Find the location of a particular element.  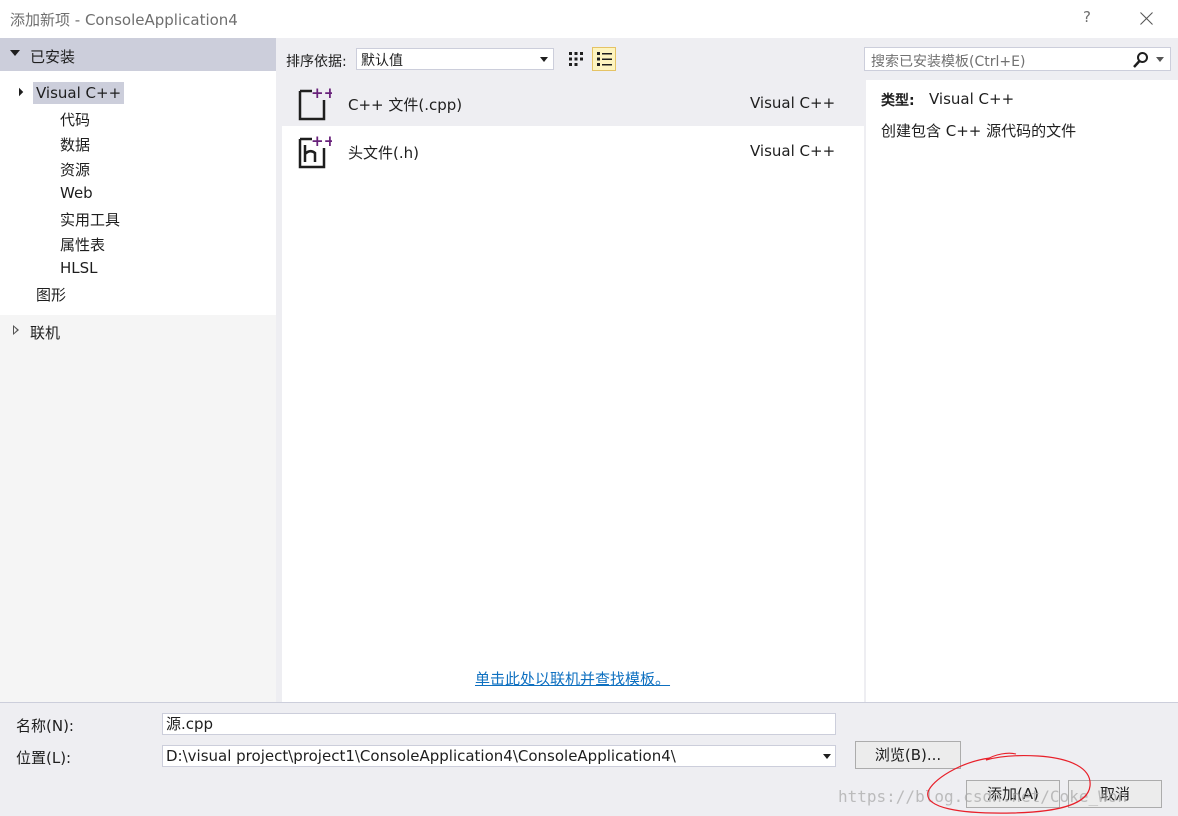

cpp-file-icon: ++ is located at coordinates (315, 102).